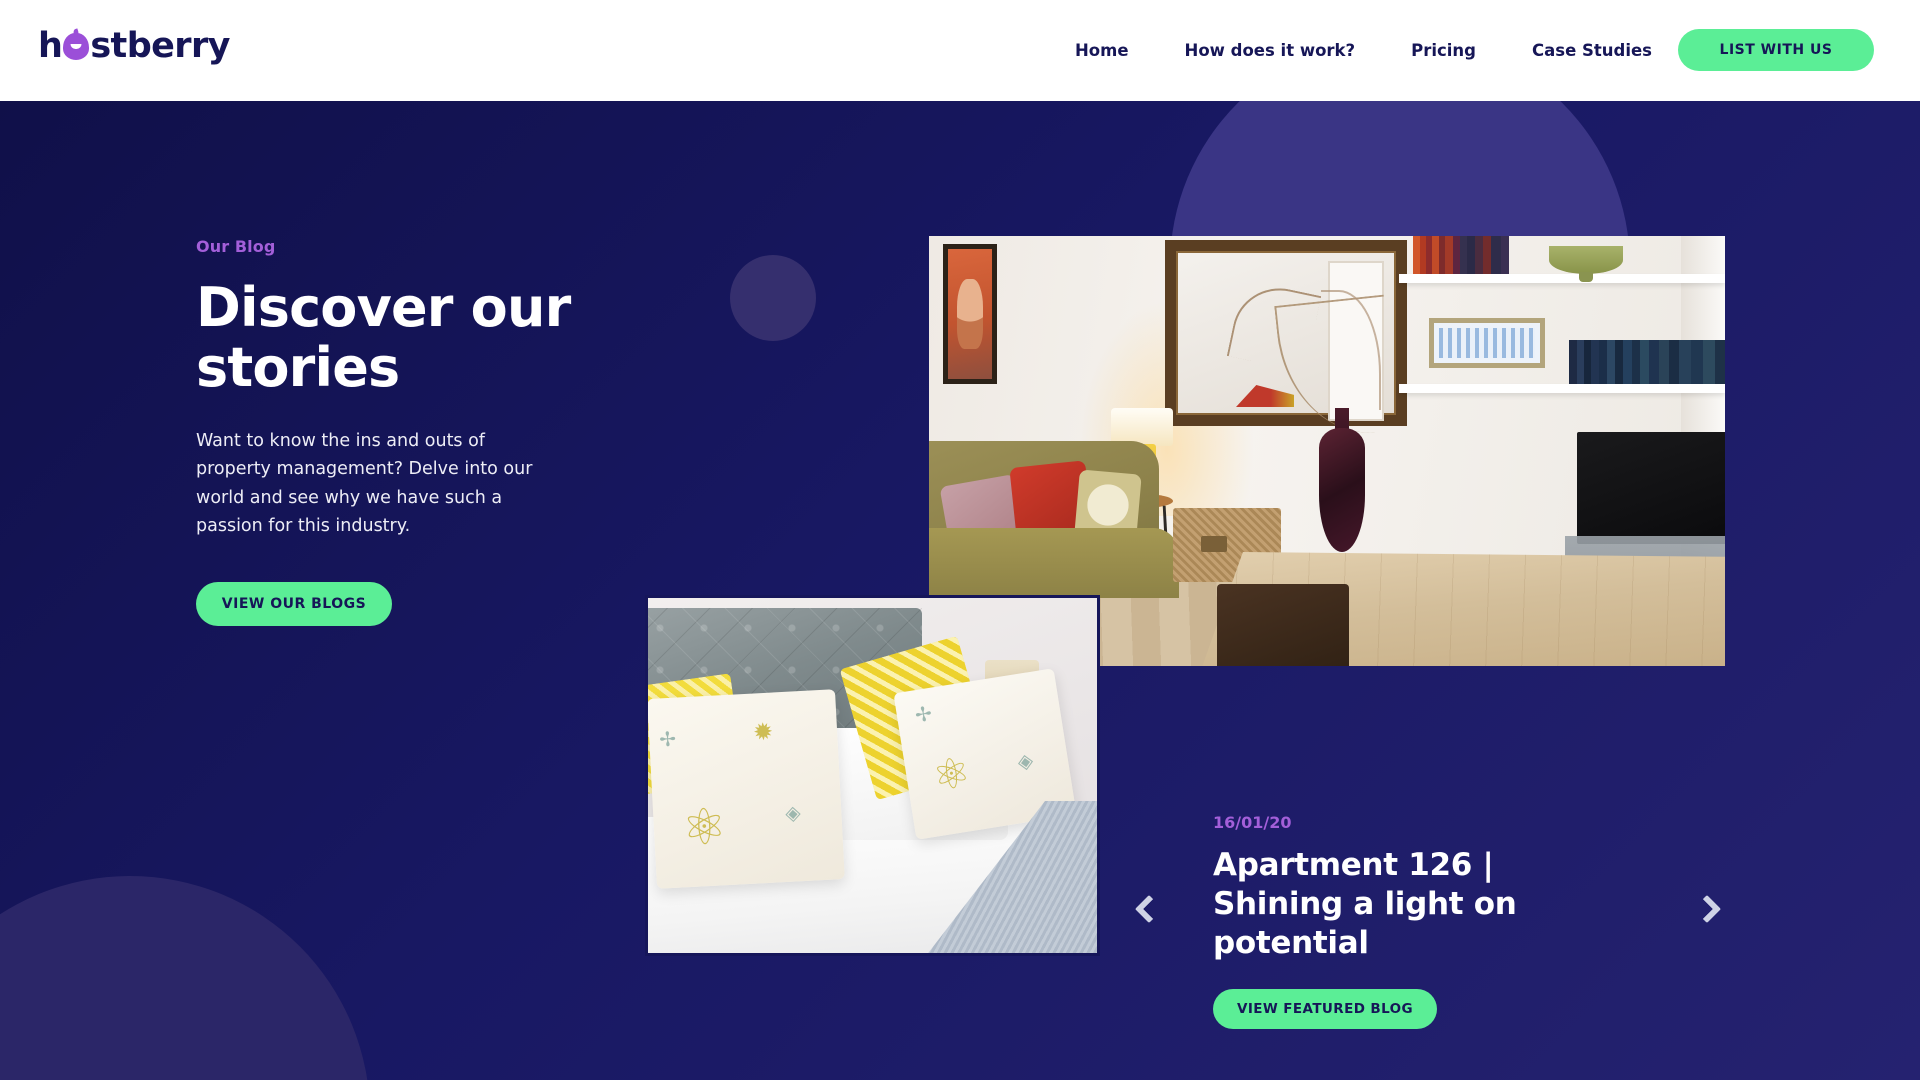  Describe the element at coordinates (294, 604) in the screenshot. I see `view-our-blogs-button: VIEW OUR BLOGS` at that location.